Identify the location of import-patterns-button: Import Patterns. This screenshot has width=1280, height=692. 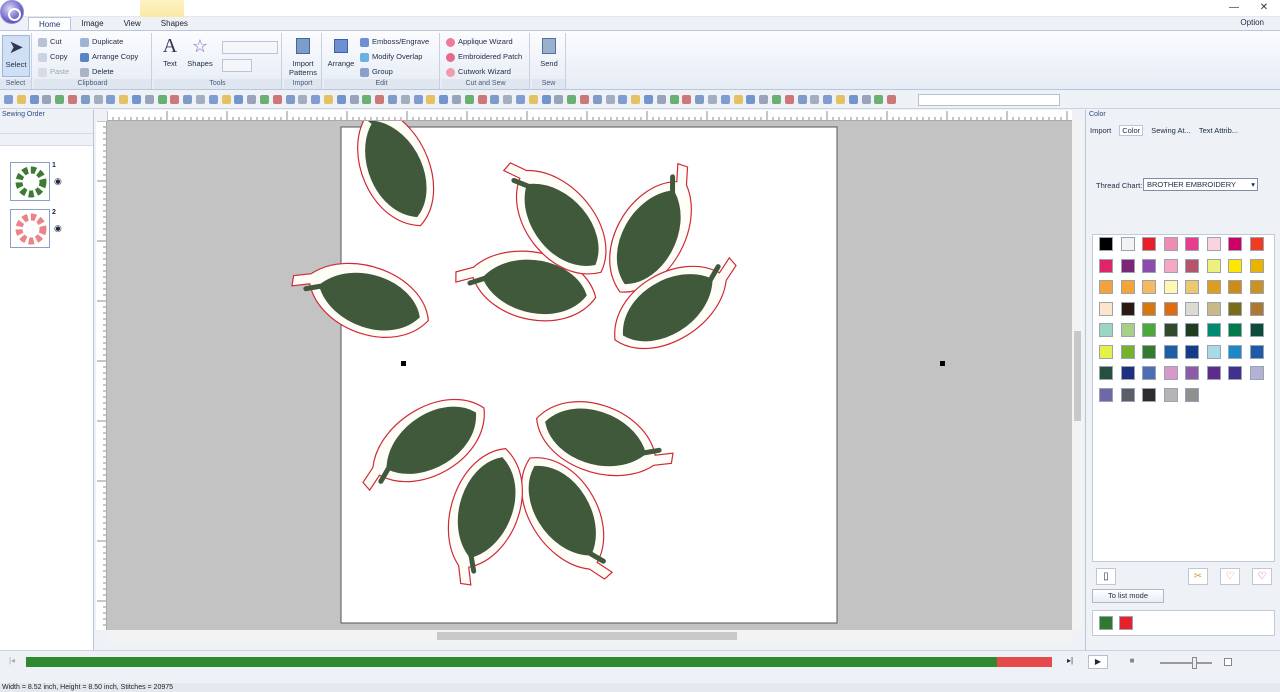
(303, 56).